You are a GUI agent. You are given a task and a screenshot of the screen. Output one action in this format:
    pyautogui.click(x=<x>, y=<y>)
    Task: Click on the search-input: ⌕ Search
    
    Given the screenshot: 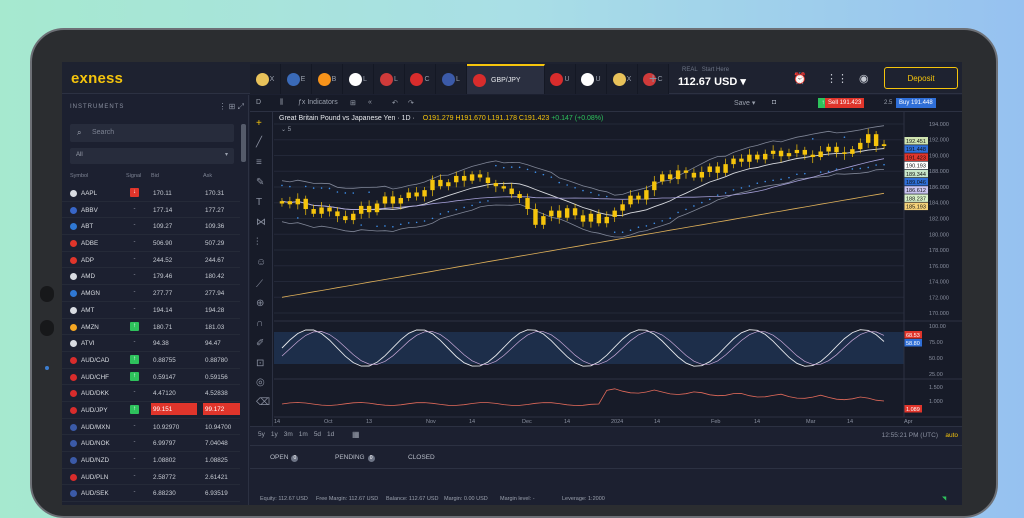 What is the action you would take?
    pyautogui.click(x=152, y=133)
    